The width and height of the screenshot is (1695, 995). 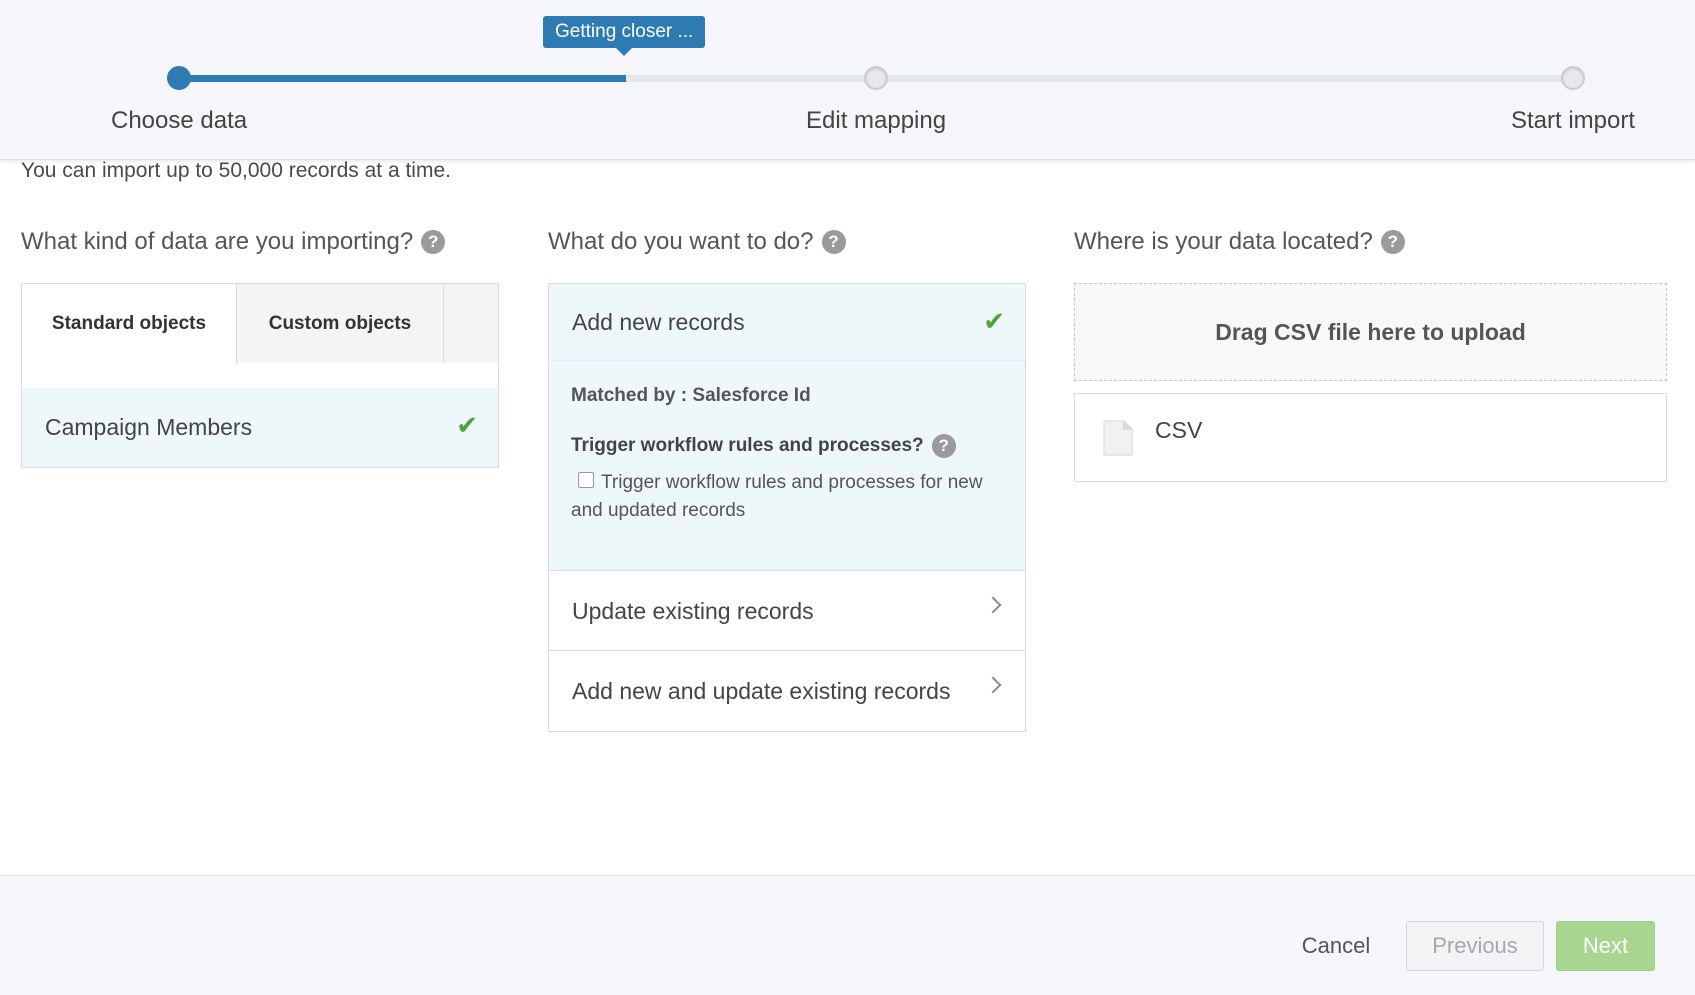 What do you see at coordinates (1179, 430) in the screenshot?
I see `source-label: CSV` at bounding box center [1179, 430].